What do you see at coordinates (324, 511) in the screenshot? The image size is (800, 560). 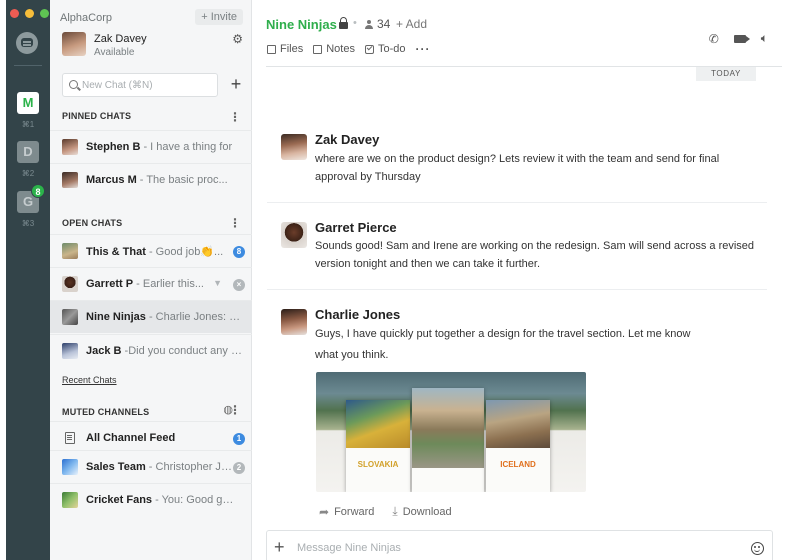 I see `forward-icon: ➦` at bounding box center [324, 511].